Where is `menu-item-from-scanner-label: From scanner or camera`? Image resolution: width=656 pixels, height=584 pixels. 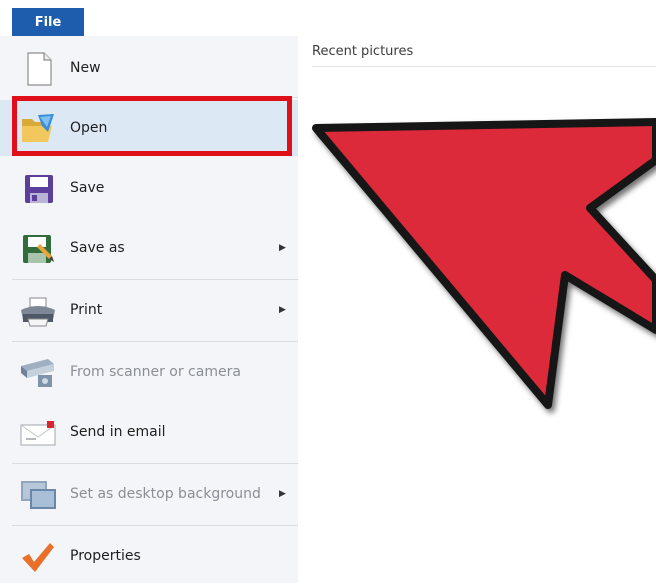 menu-item-from-scanner-label: From scanner or camera is located at coordinates (155, 372).